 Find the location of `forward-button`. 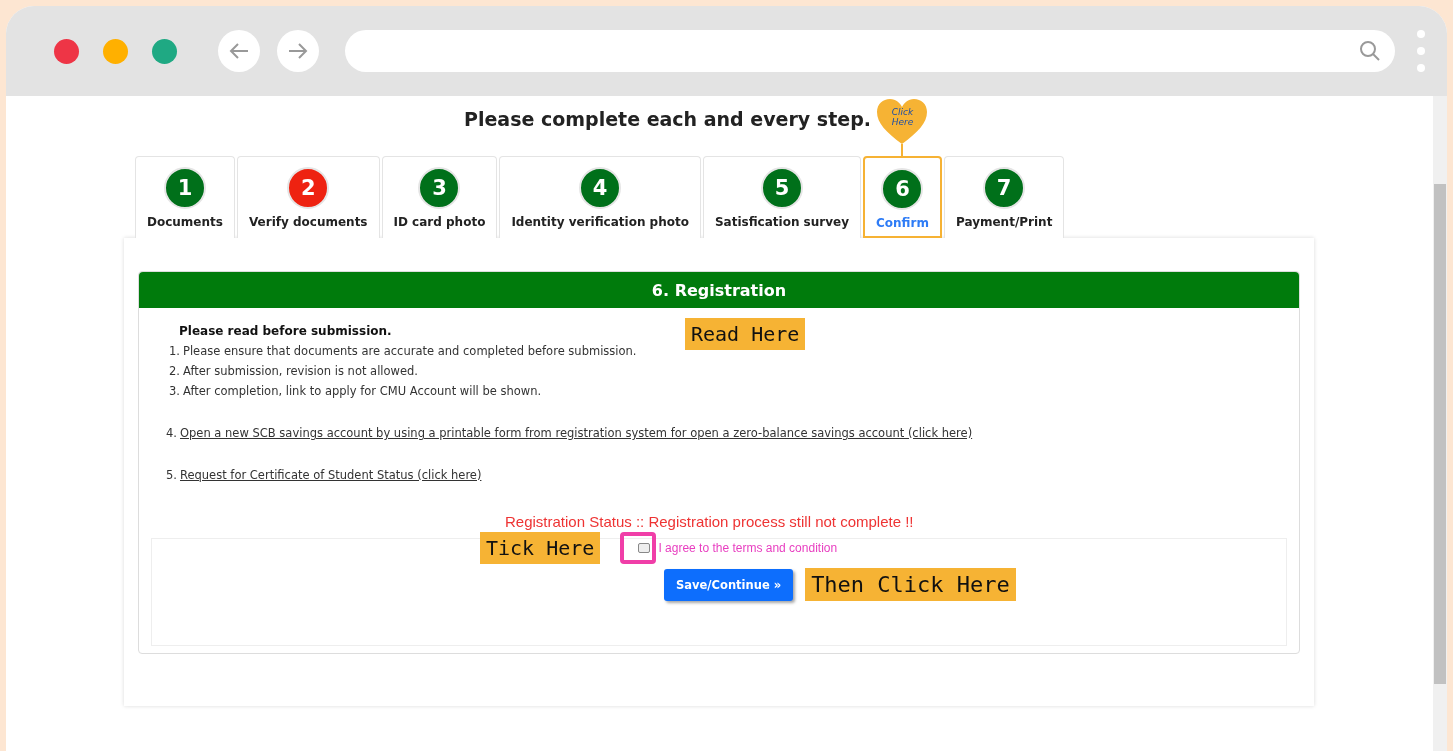

forward-button is located at coordinates (298, 51).